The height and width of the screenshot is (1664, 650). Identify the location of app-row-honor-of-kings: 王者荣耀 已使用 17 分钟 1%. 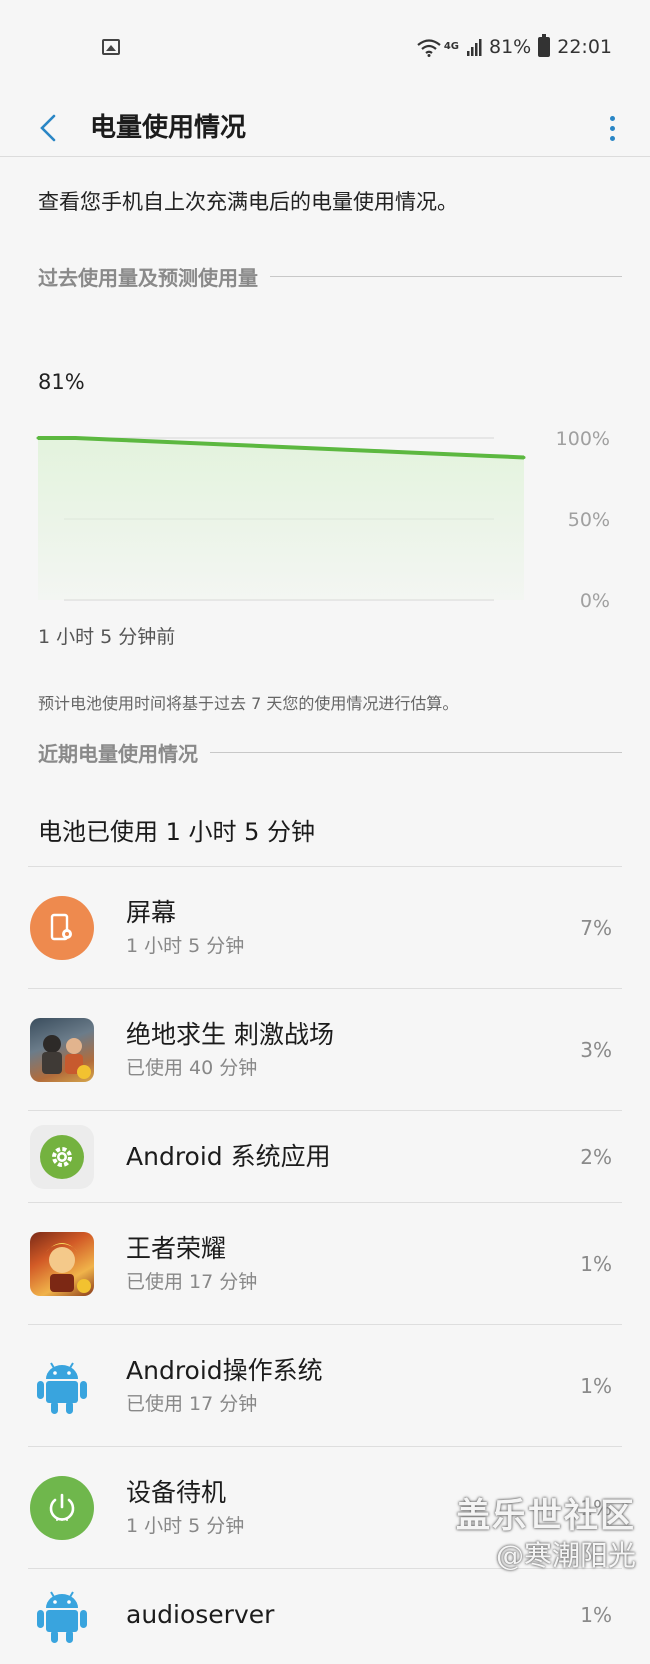
(325, 1263).